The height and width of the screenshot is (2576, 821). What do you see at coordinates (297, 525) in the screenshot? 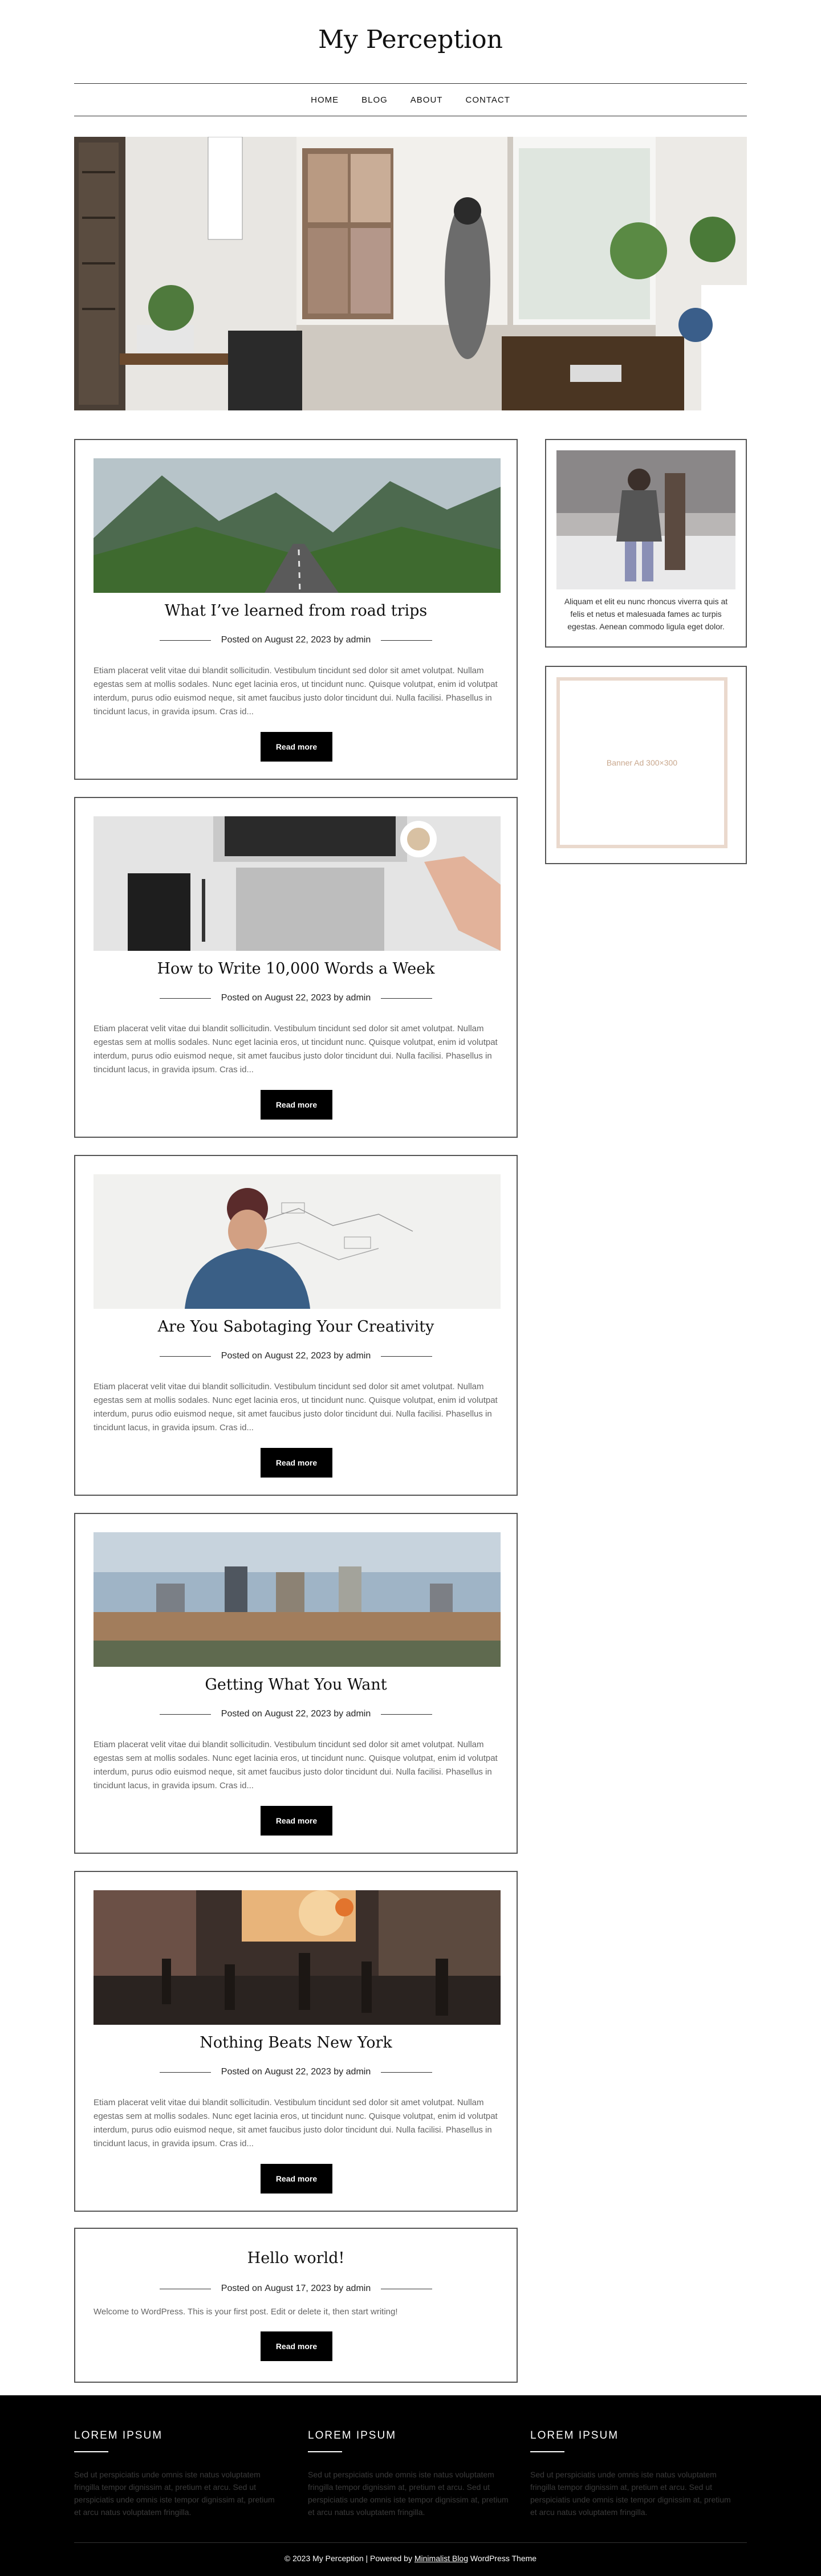
I see `post-image-road` at bounding box center [297, 525].